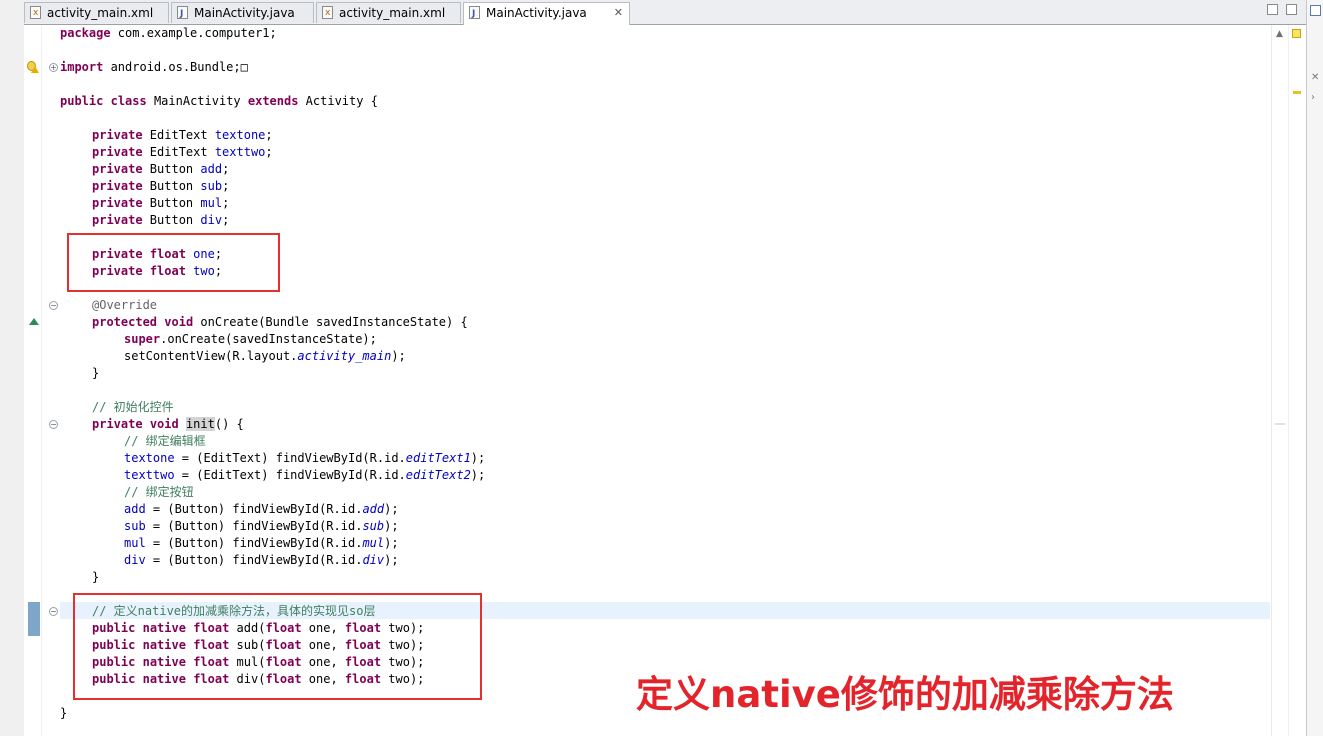  What do you see at coordinates (1280, 424) in the screenshot?
I see `scroll-tick` at bounding box center [1280, 424].